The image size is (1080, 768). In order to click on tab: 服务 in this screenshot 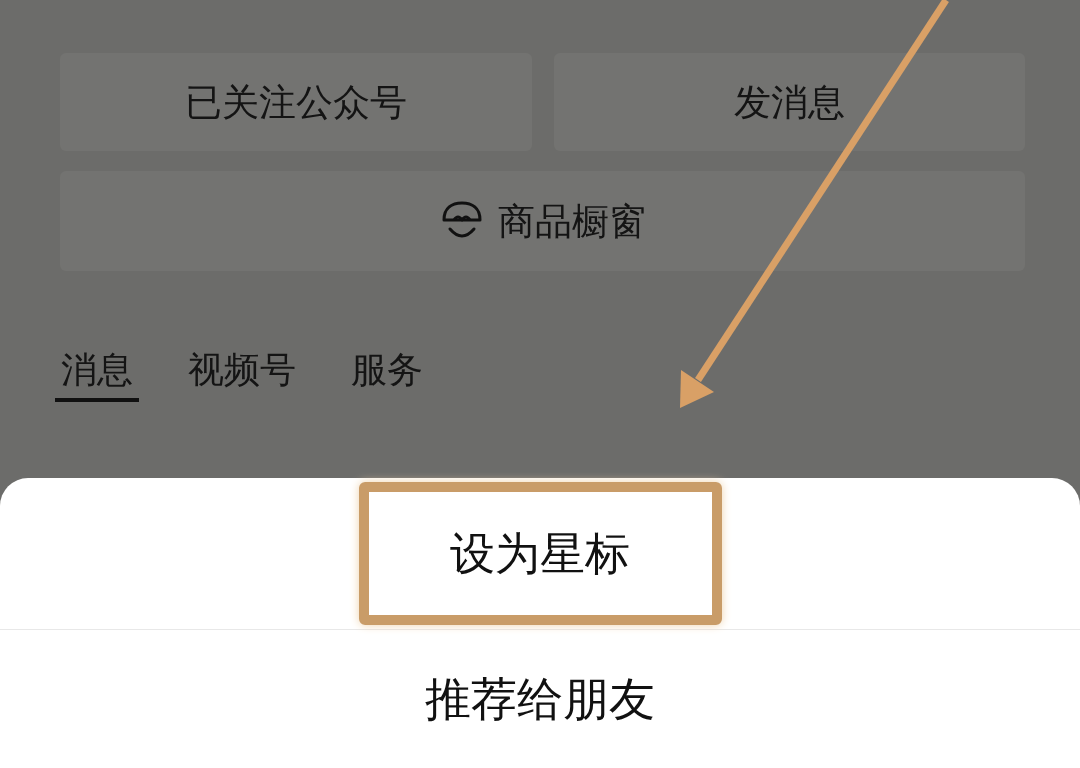, I will do `click(387, 376)`.